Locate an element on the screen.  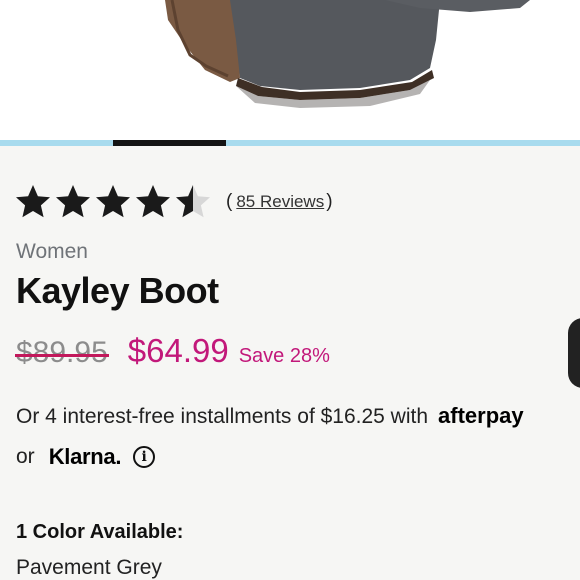
rating-row: ( 85 Reviews ) is located at coordinates (173, 202).